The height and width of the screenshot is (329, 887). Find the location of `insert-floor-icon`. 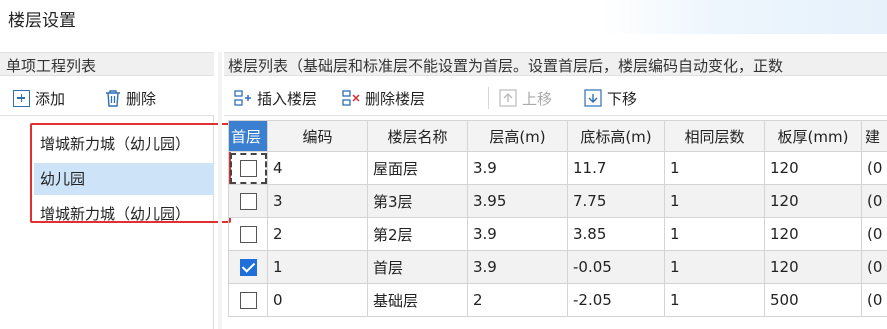

insert-floor-icon is located at coordinates (242, 98).